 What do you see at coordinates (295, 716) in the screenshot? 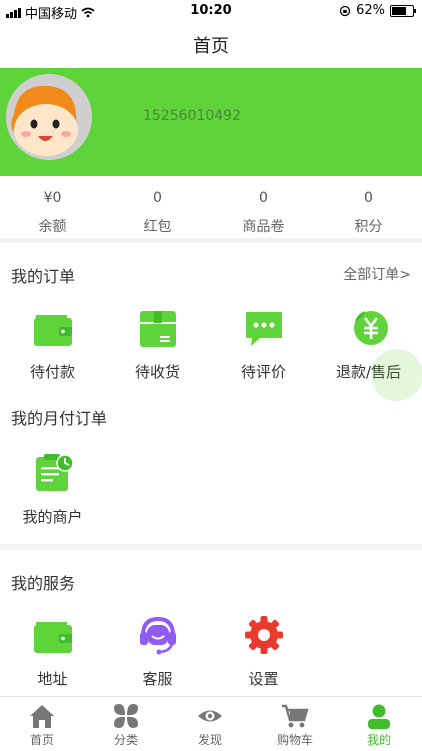
I see `cart-icon` at bounding box center [295, 716].